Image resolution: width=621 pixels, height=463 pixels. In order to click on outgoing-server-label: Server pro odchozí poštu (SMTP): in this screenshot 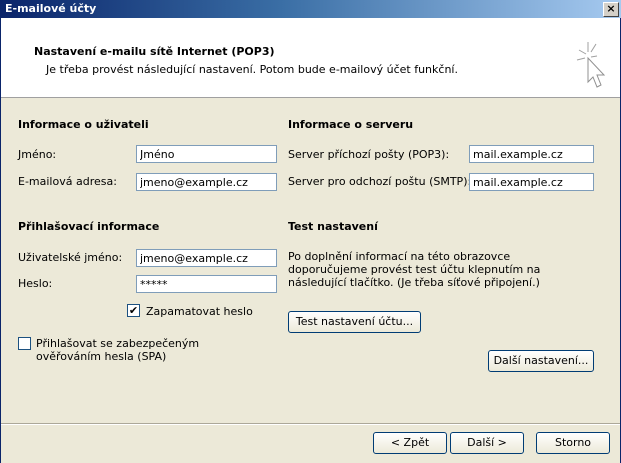, I will do `click(380, 181)`.